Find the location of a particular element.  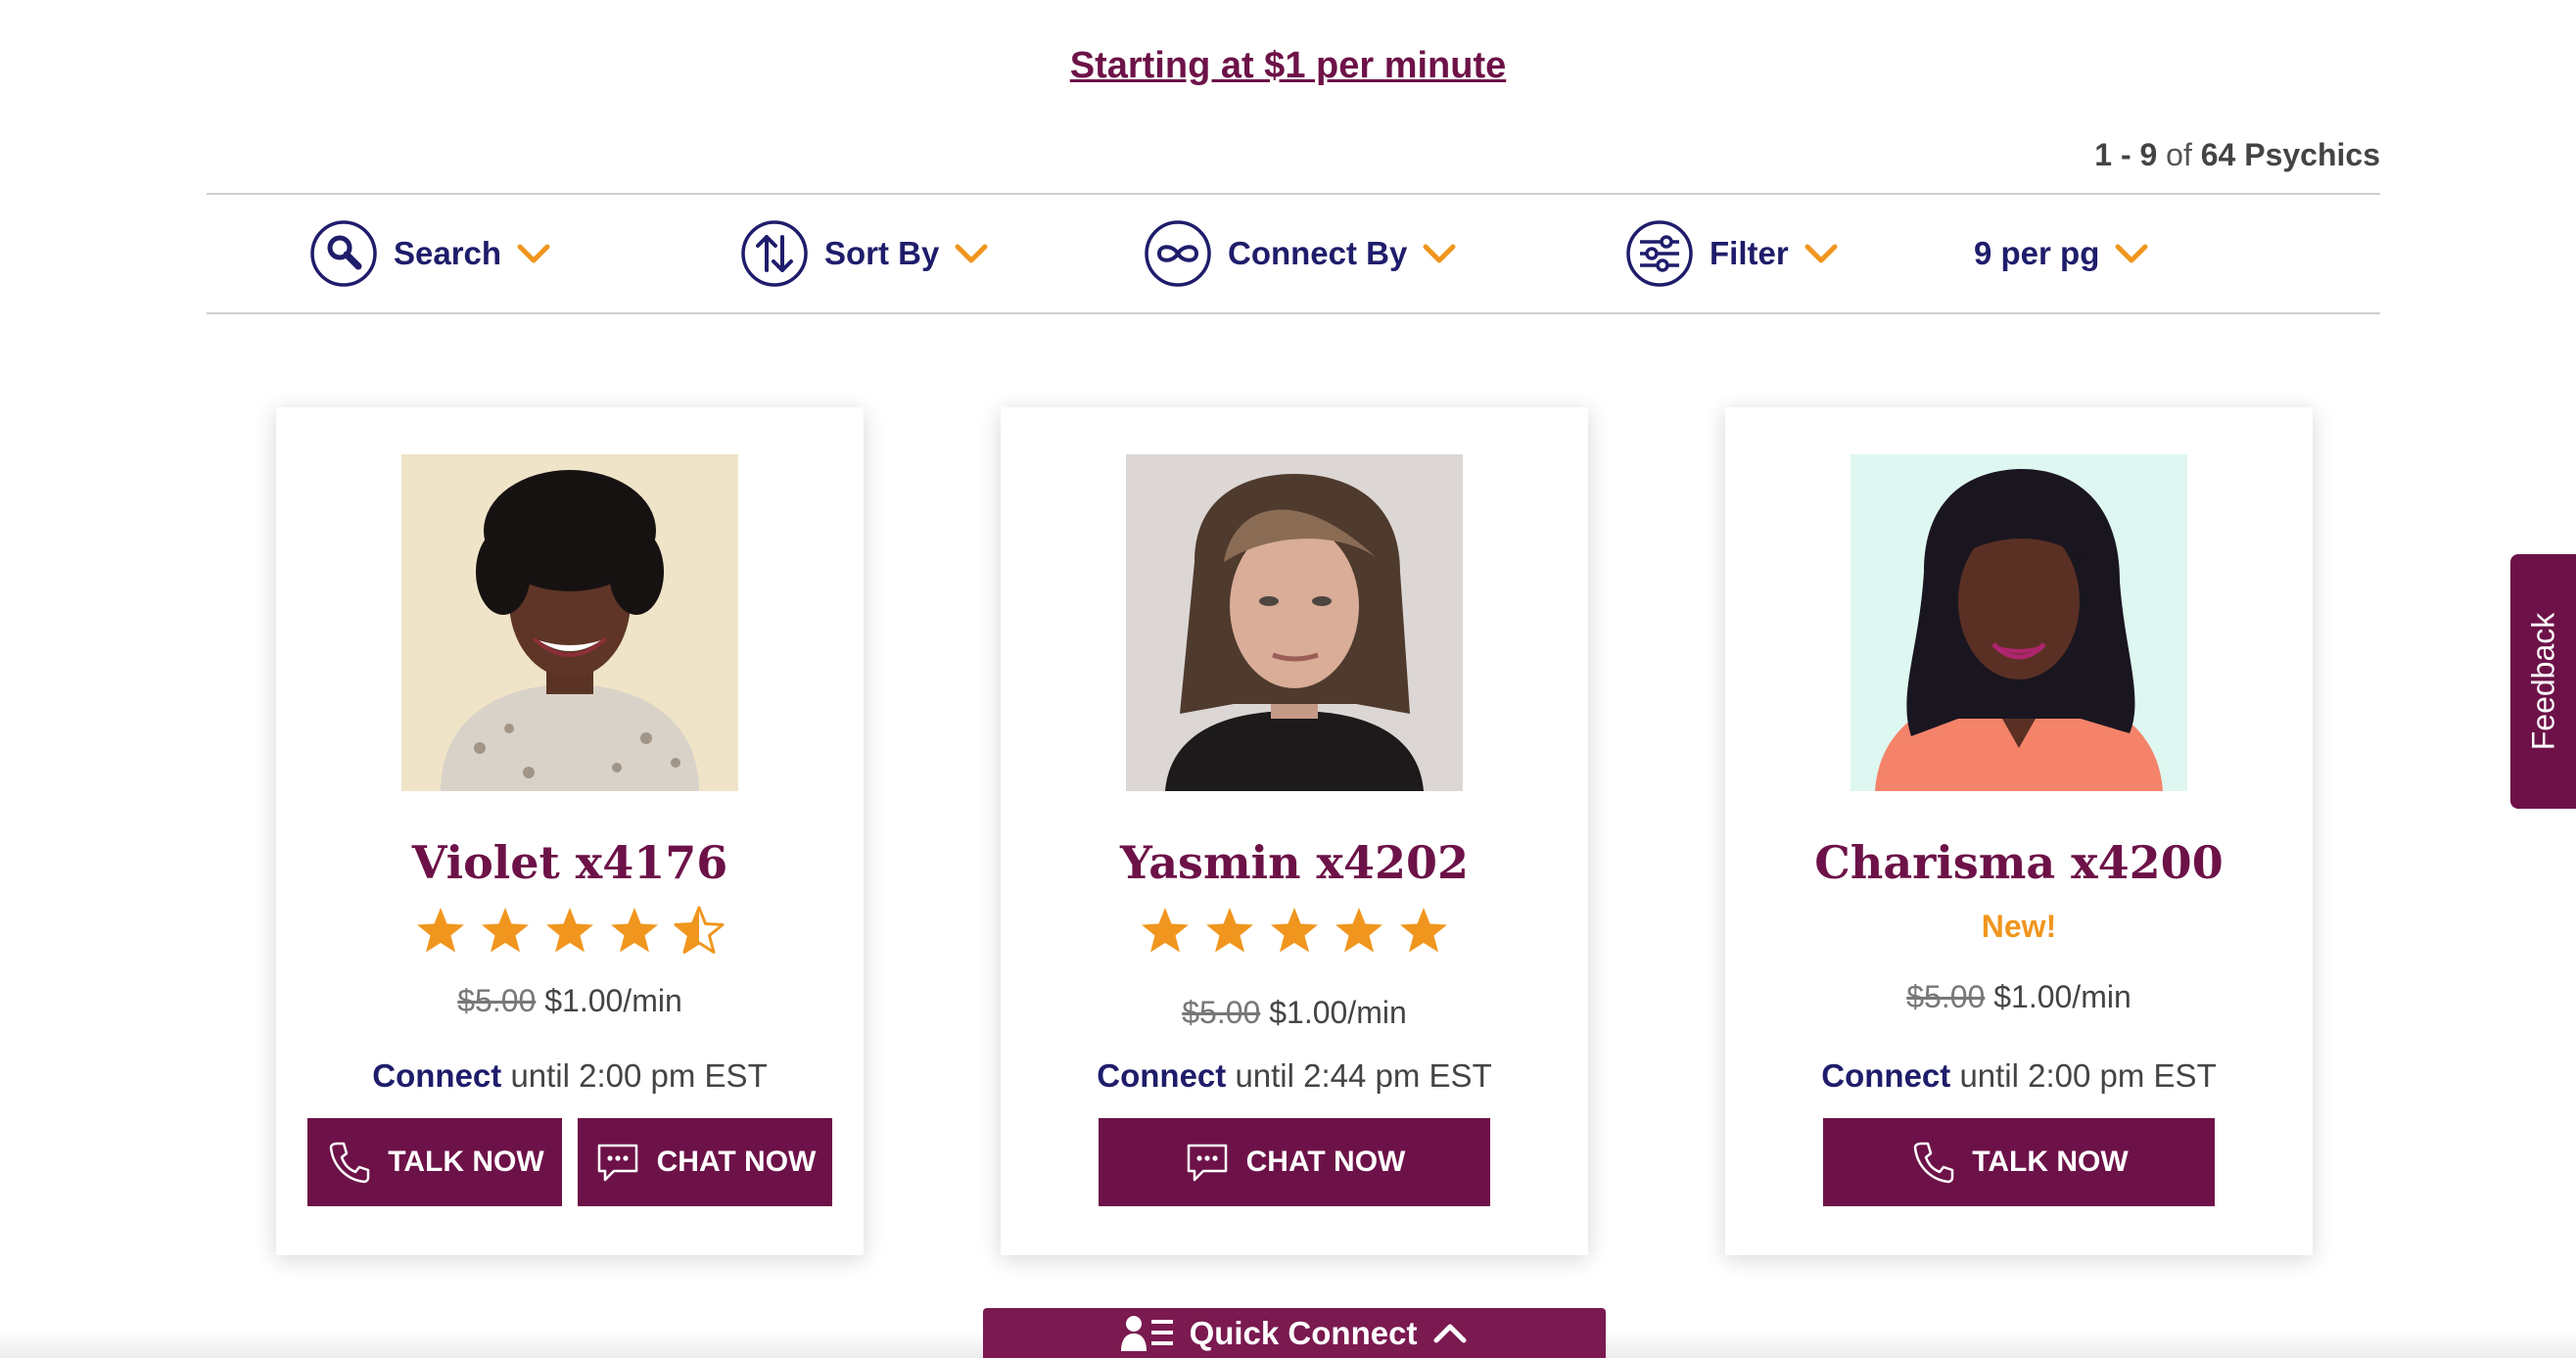

feedback-label: Feedback is located at coordinates (2542, 681).